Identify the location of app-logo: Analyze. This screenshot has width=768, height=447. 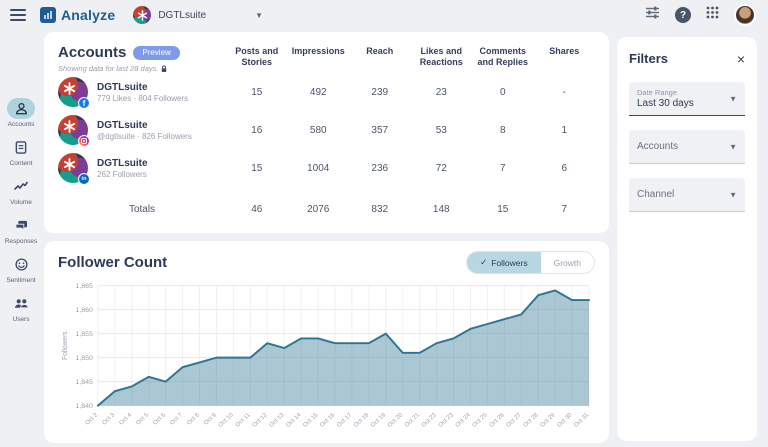
(77, 15).